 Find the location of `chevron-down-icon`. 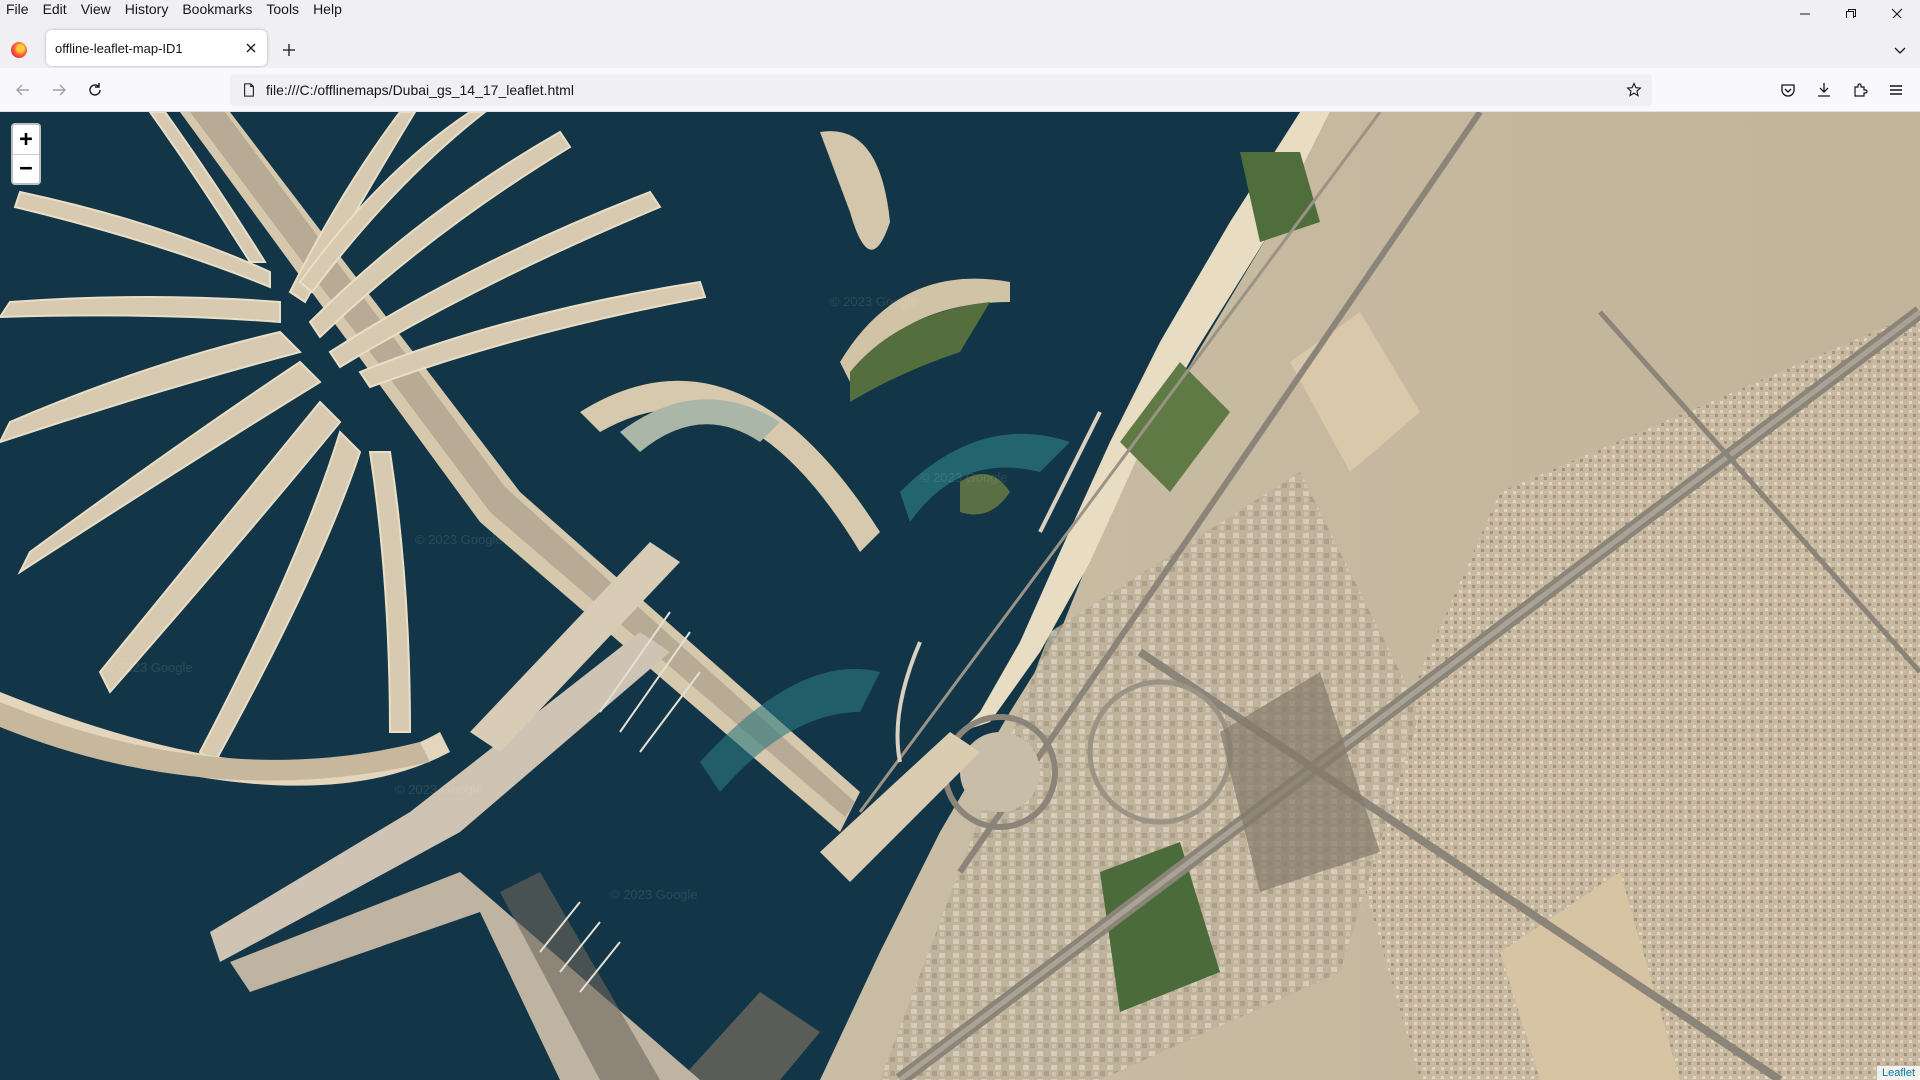

chevron-down-icon is located at coordinates (1900, 50).